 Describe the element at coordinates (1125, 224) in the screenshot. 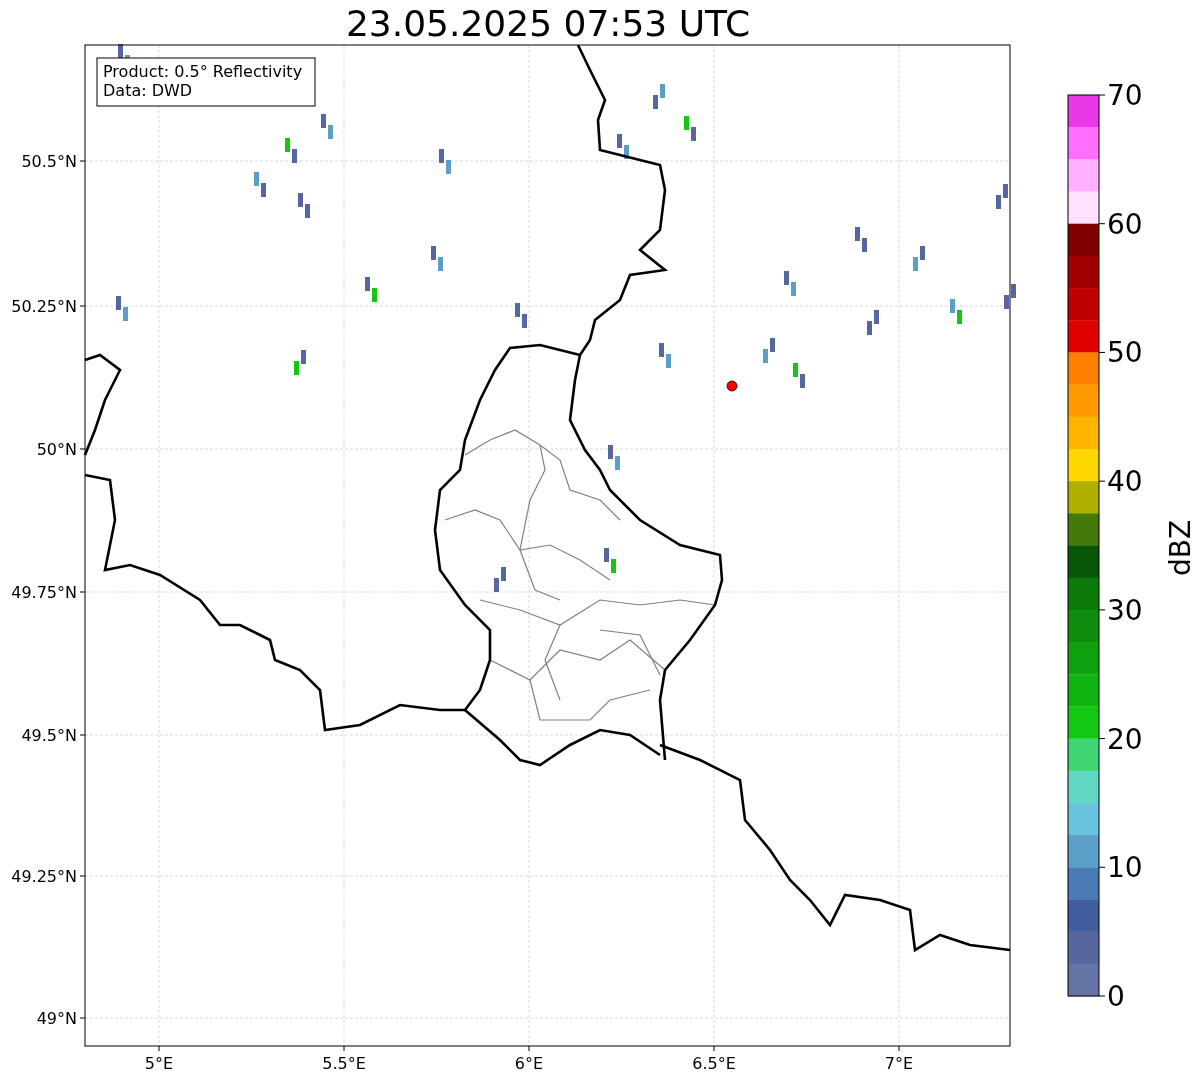

I see `colorbar-tick-label: 60` at that location.